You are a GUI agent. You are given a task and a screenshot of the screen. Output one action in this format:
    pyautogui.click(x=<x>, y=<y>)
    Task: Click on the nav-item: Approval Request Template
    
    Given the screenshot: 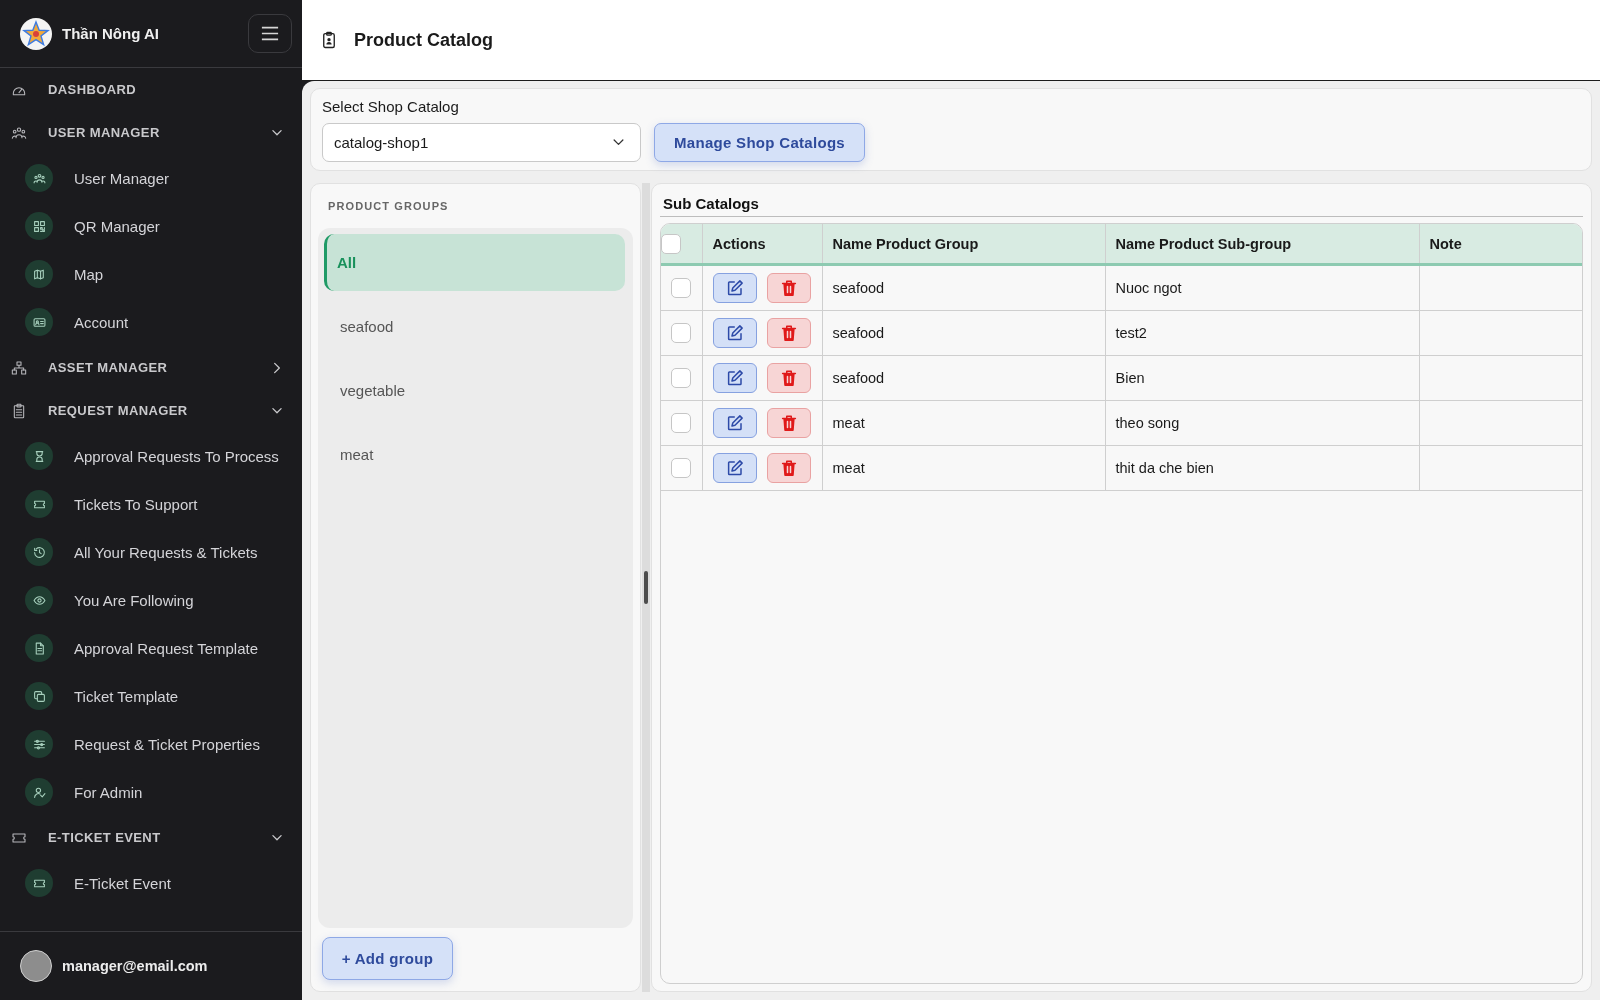 What is the action you would take?
    pyautogui.click(x=151, y=648)
    